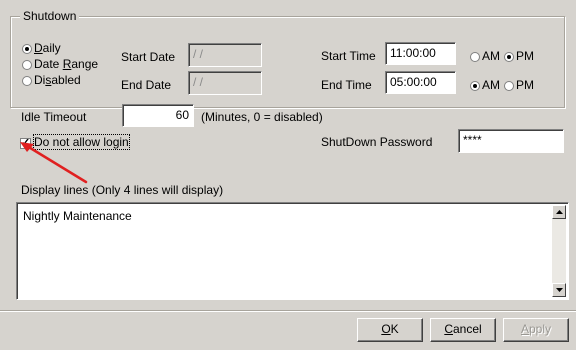 Image resolution: width=576 pixels, height=350 pixels. What do you see at coordinates (536, 330) in the screenshot?
I see `apply-button: Apply` at bounding box center [536, 330].